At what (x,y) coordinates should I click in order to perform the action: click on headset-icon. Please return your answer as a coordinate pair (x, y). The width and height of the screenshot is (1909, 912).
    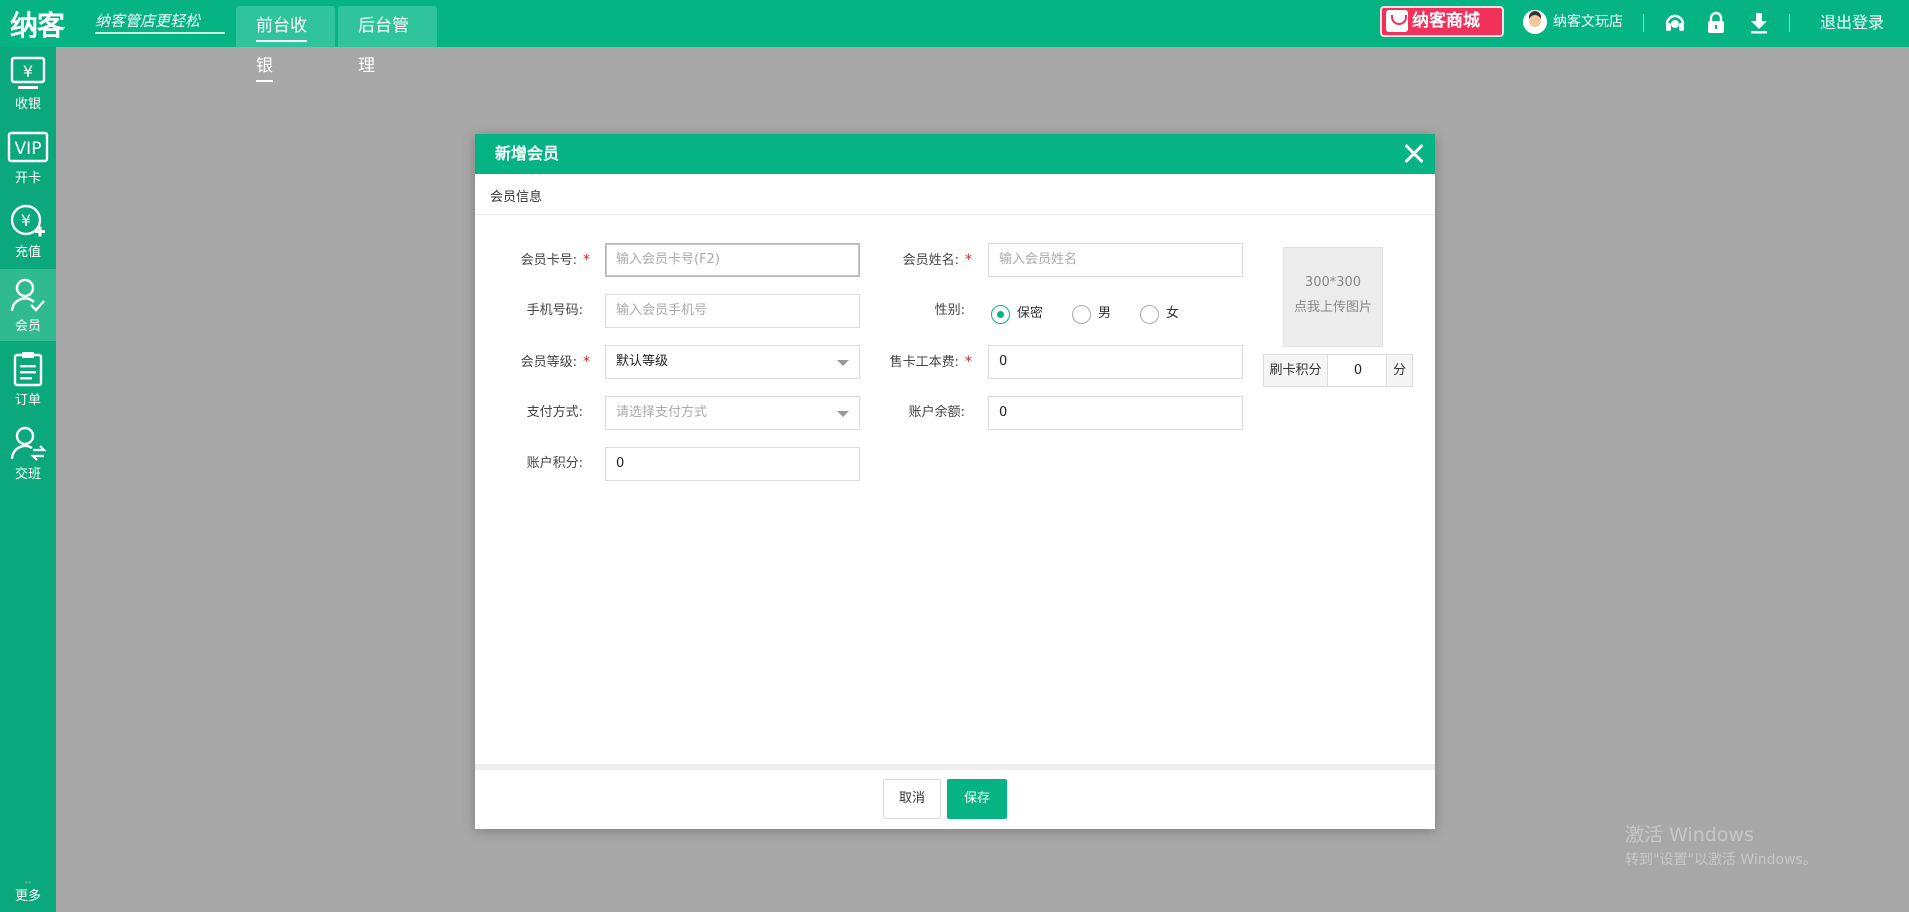
    Looking at the image, I should click on (1675, 23).